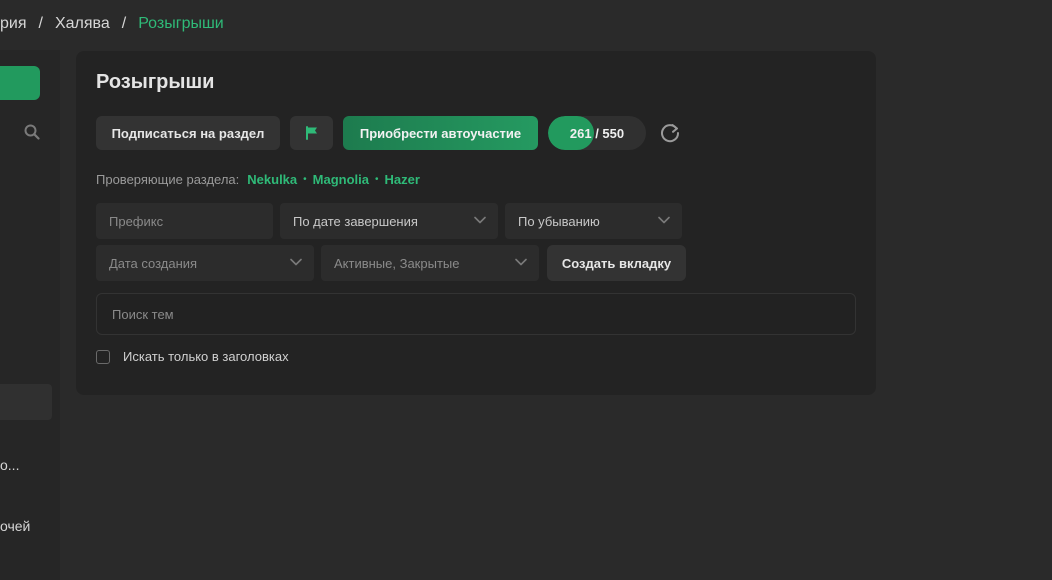 The image size is (1052, 580). Describe the element at coordinates (20, 83) in the screenshot. I see `sidebar-primary-button` at that location.